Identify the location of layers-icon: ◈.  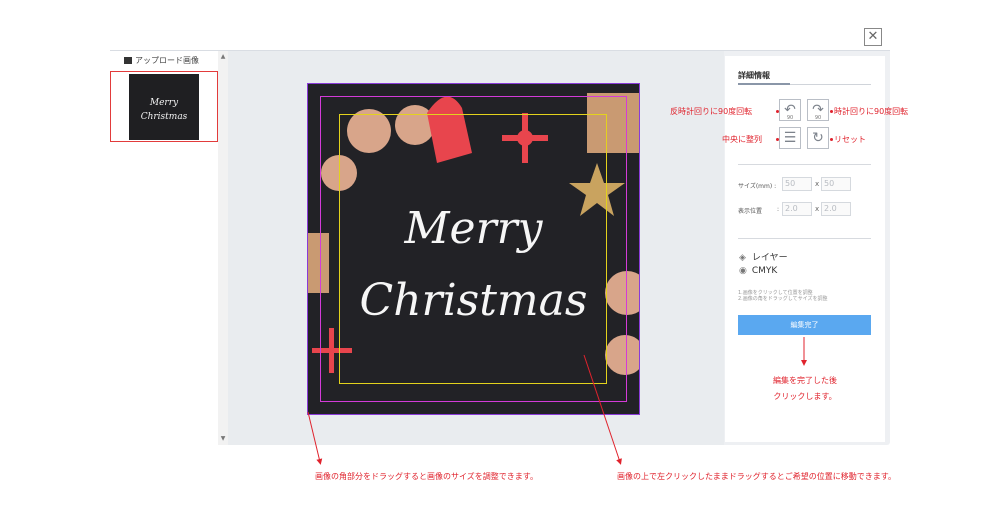
(742, 258).